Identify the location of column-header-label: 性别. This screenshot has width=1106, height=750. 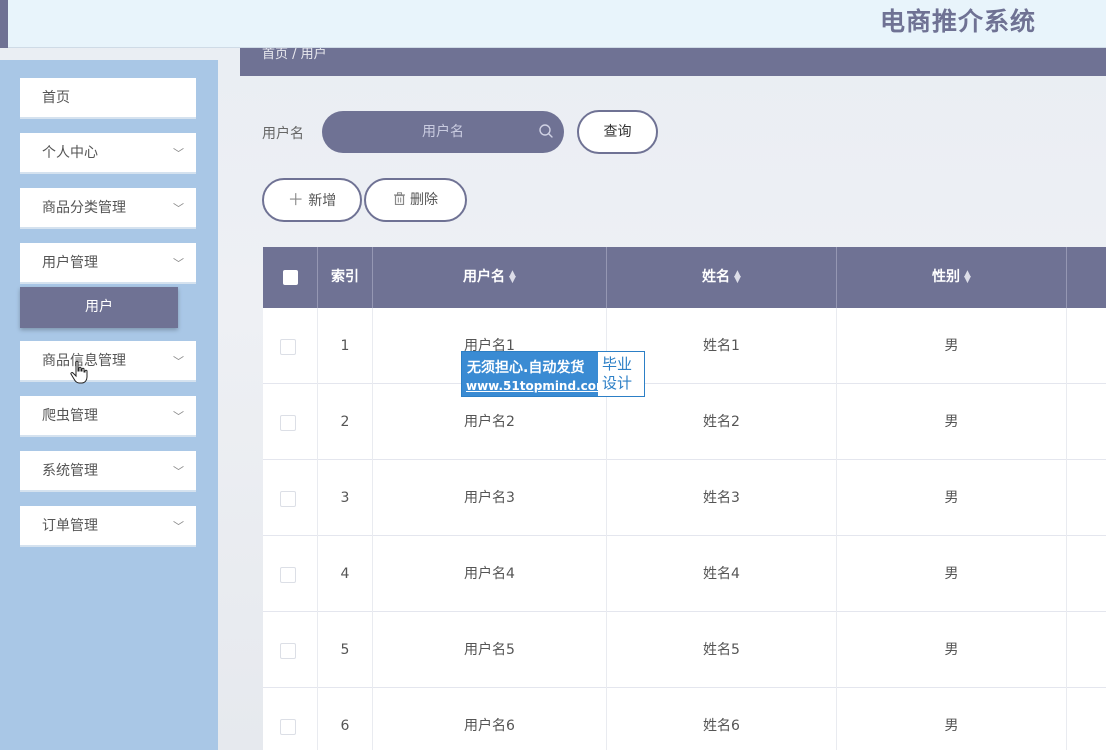
(946, 277).